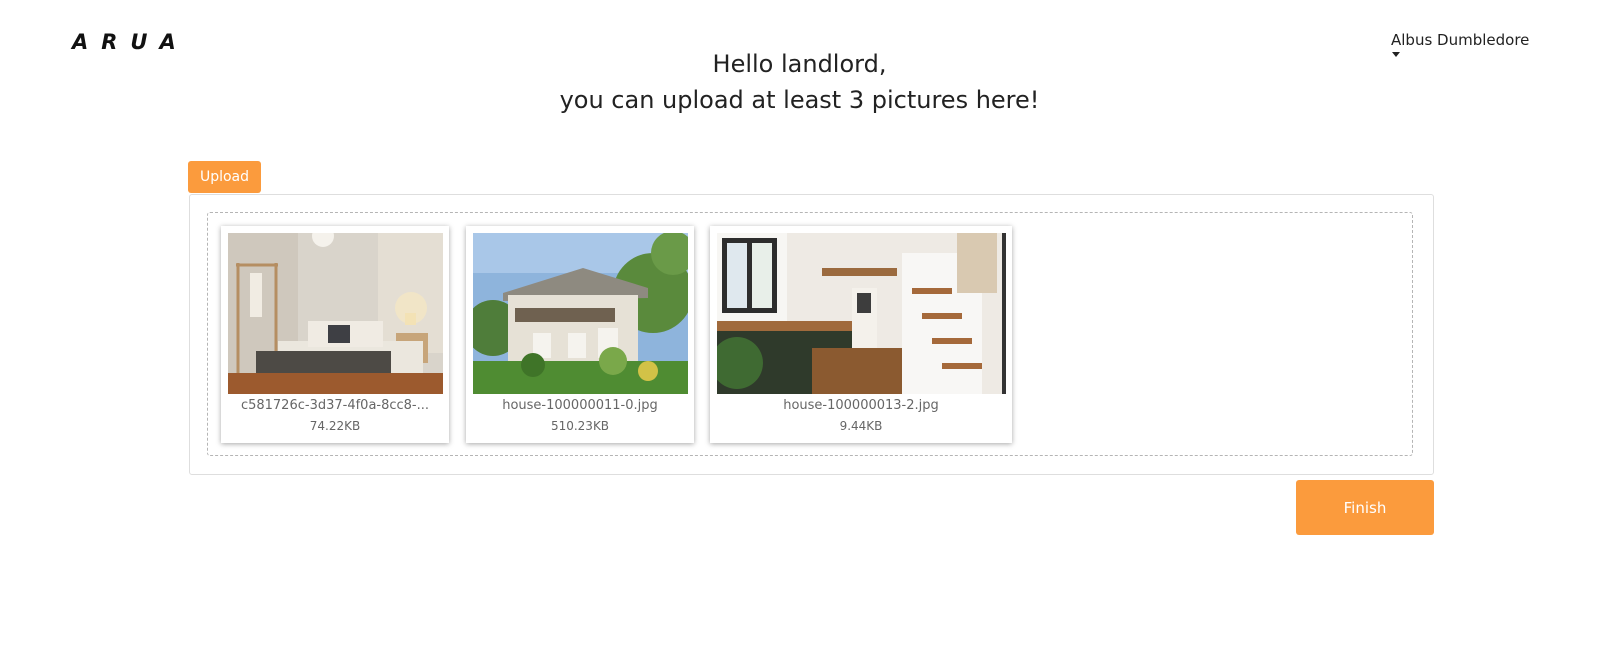 The image size is (1599, 656). What do you see at coordinates (580, 426) in the screenshot?
I see `file-size: 510.23KB` at bounding box center [580, 426].